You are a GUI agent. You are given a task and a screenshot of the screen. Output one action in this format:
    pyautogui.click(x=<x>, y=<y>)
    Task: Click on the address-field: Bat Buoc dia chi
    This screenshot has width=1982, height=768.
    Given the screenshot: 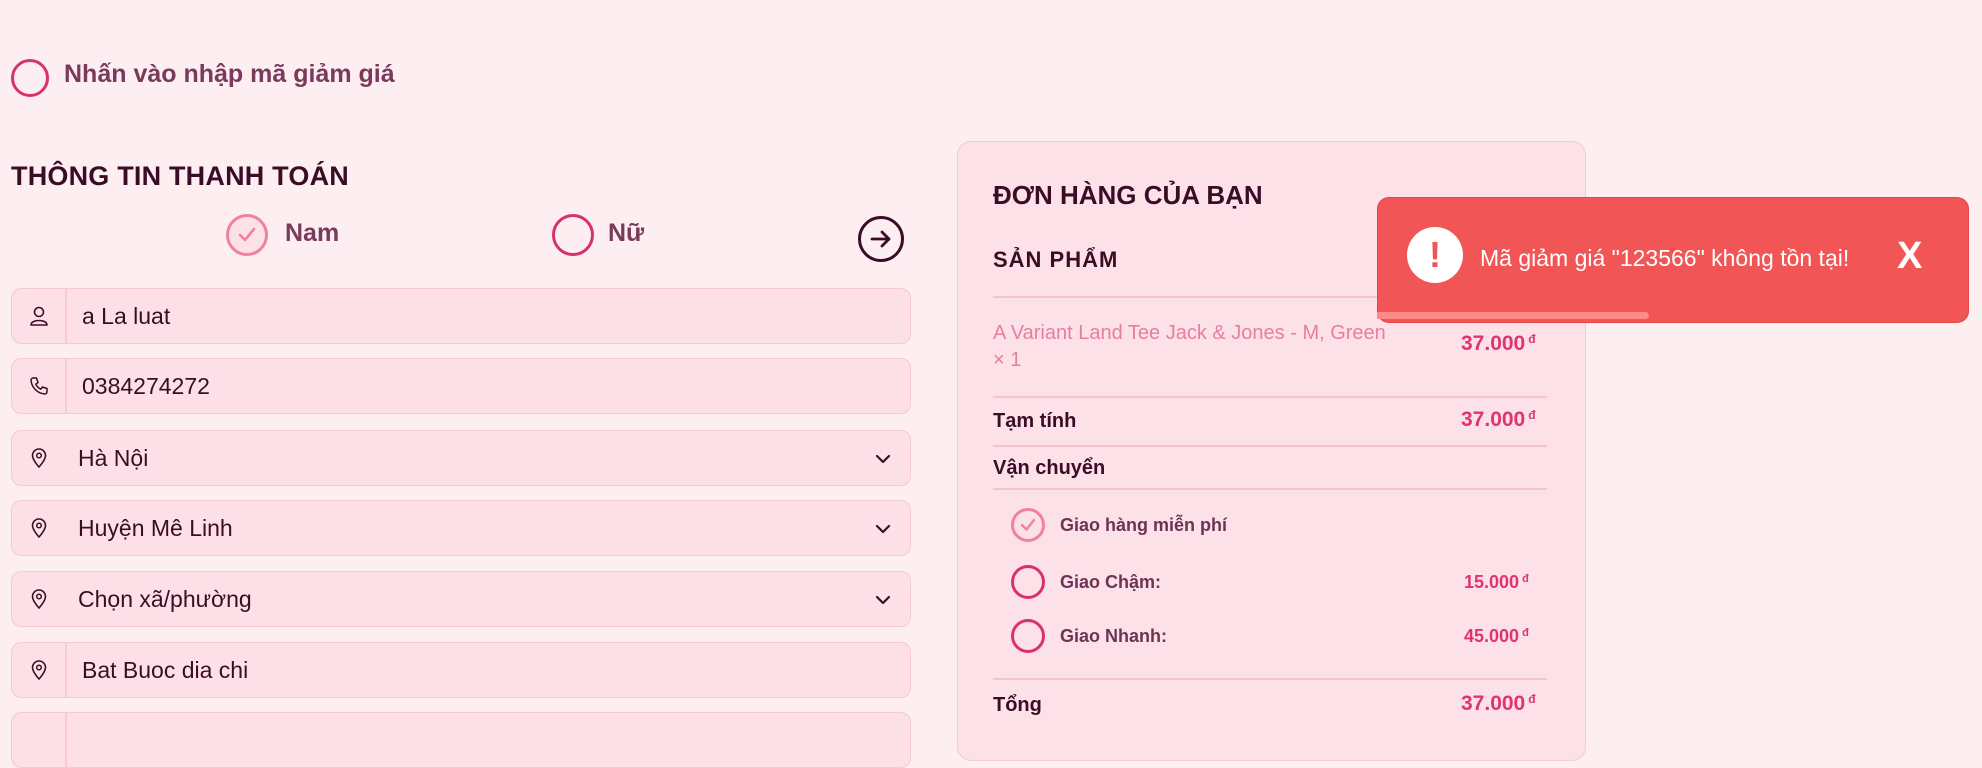 What is the action you would take?
    pyautogui.click(x=461, y=670)
    